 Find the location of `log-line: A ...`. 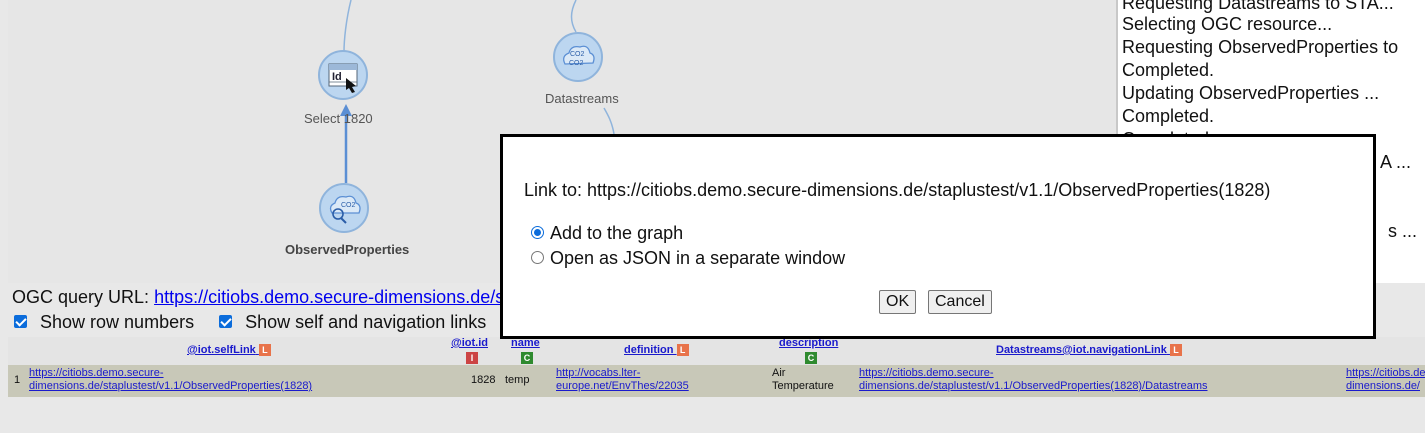

log-line: A ... is located at coordinates (1396, 162).